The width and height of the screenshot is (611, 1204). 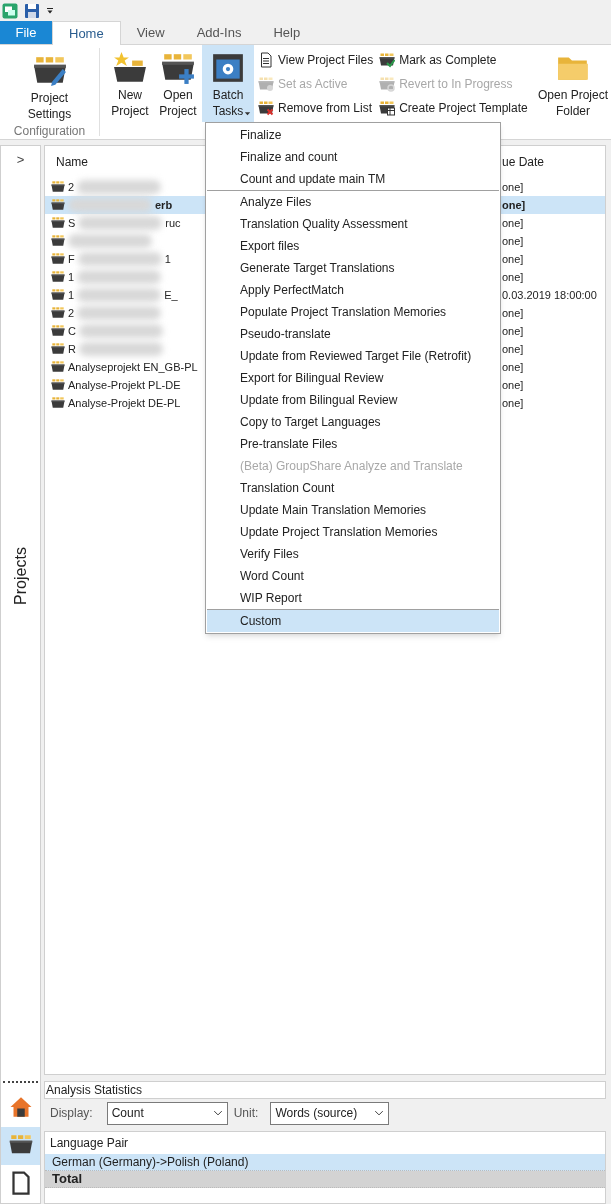 What do you see at coordinates (71, 1113) in the screenshot?
I see `field-label: Display:` at bounding box center [71, 1113].